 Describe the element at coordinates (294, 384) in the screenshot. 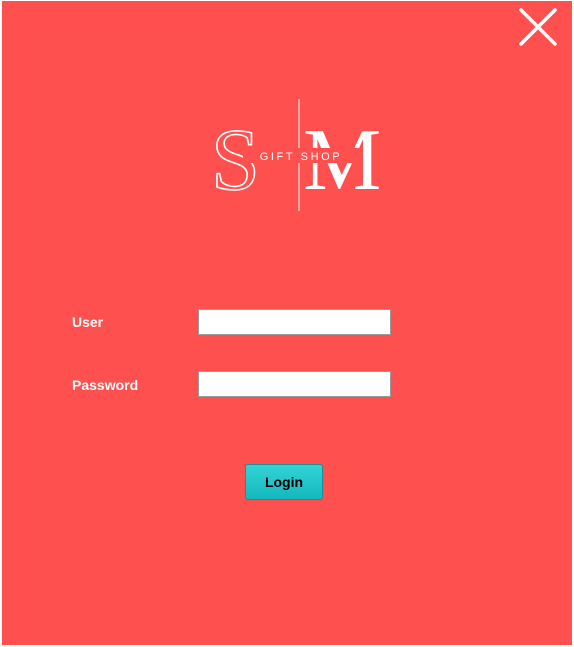

I see `password-input` at that location.